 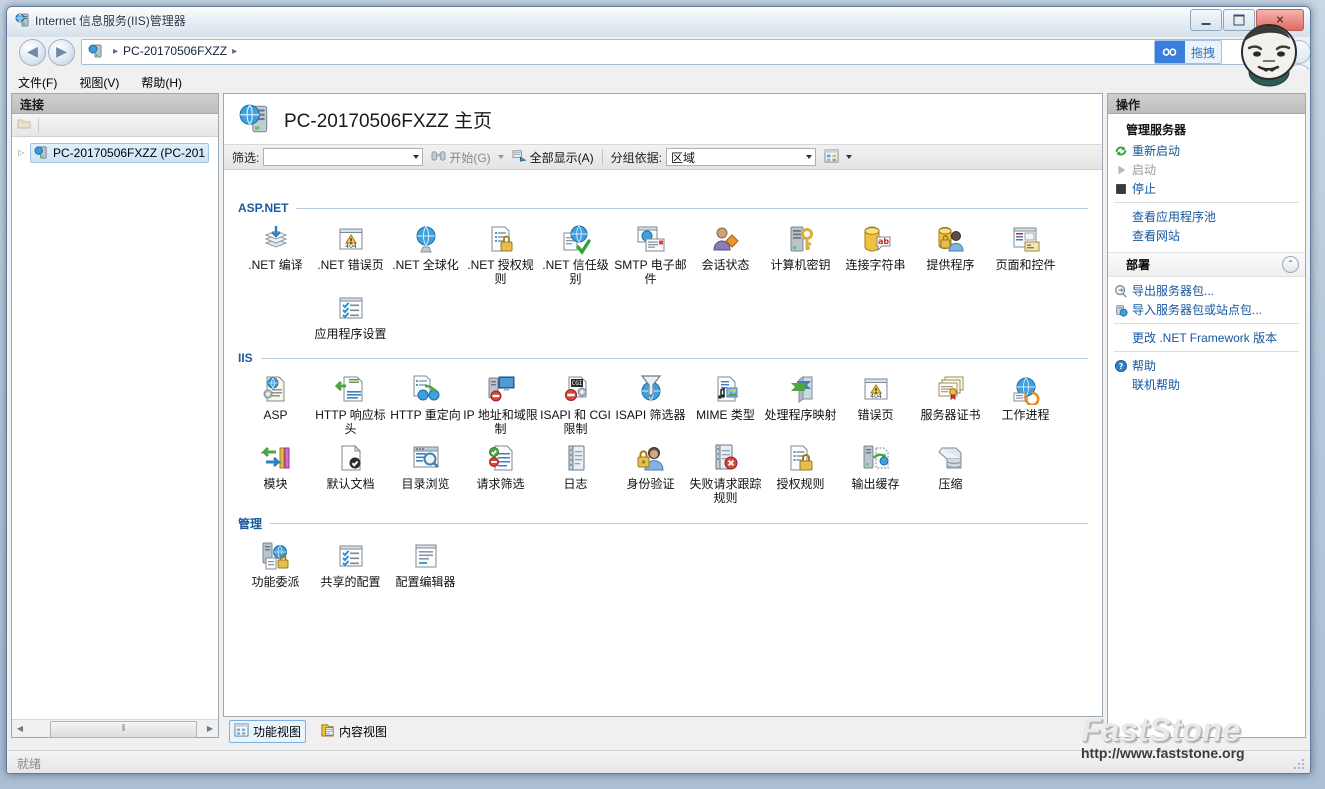 I want to click on connect-to-server-icon, so click(x=25, y=125).